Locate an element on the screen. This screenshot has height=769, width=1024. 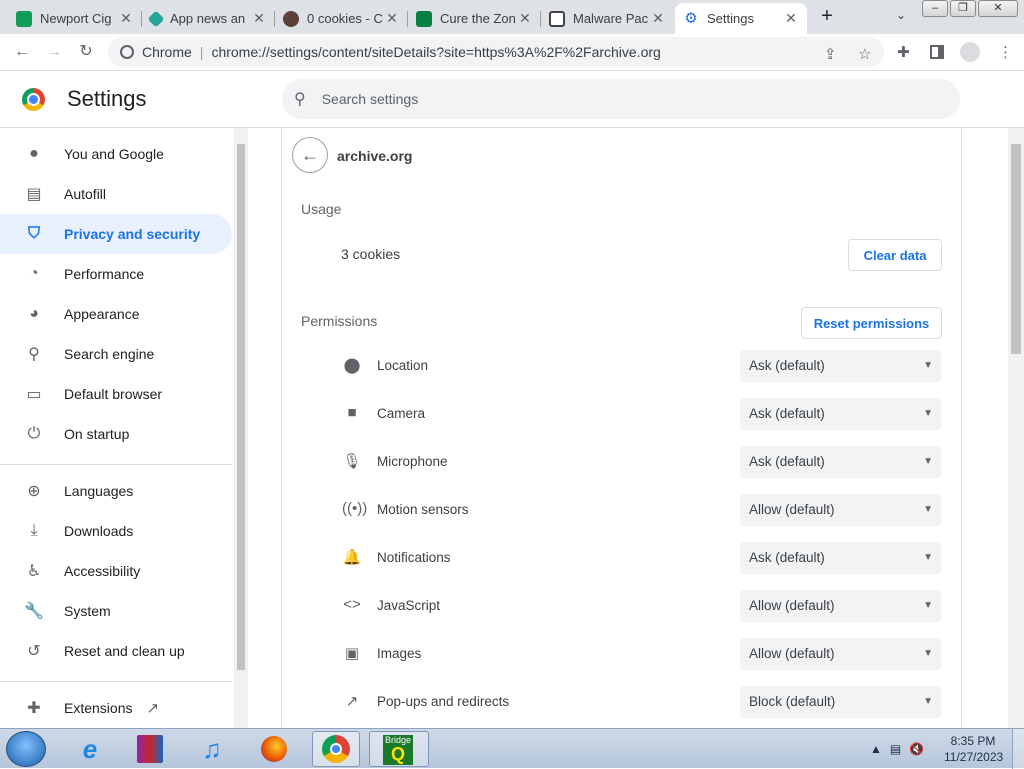
usage-heading: Usage is located at coordinates (321, 209).